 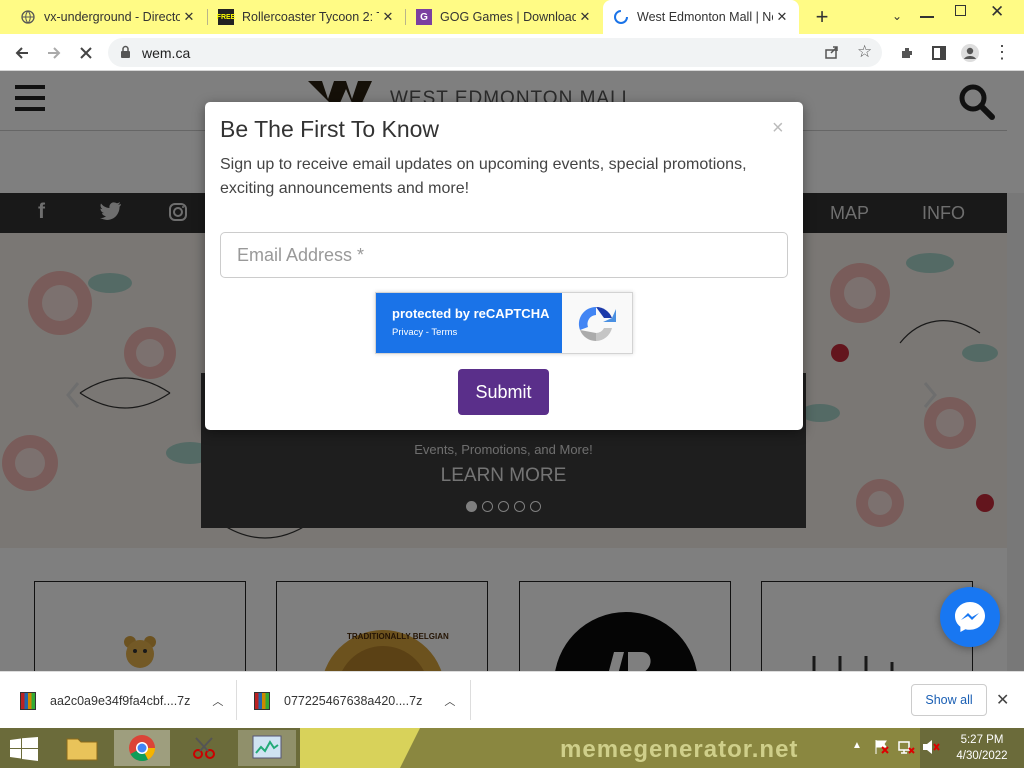 I want to click on recaptcha-badge: protected by reCAPTCHA Privacy - Terms, so click(x=504, y=323).